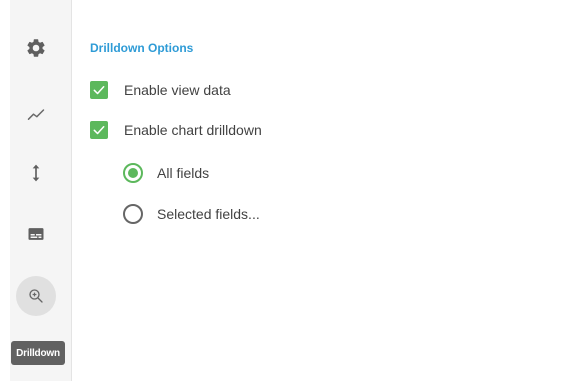 This screenshot has width=584, height=381. Describe the element at coordinates (5, 190) in the screenshot. I see `left-margin` at that location.